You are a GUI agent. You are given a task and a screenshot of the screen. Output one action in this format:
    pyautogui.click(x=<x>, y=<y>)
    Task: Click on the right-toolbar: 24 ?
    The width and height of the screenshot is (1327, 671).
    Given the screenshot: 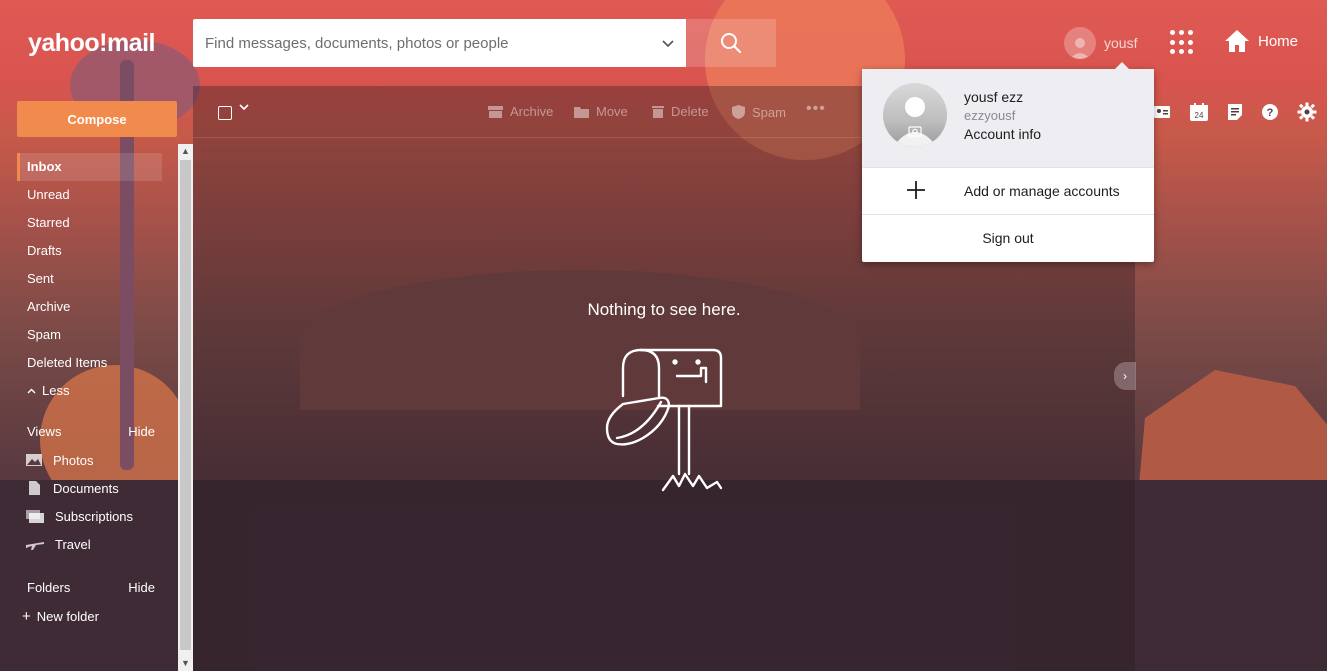 What is the action you would take?
    pyautogui.click(x=1231, y=112)
    